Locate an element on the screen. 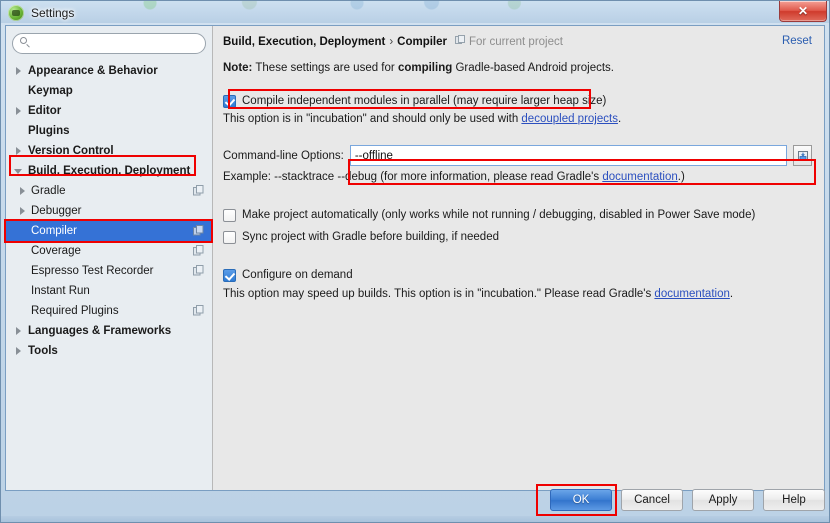  scope-note-label: For current project is located at coordinates (516, 41).